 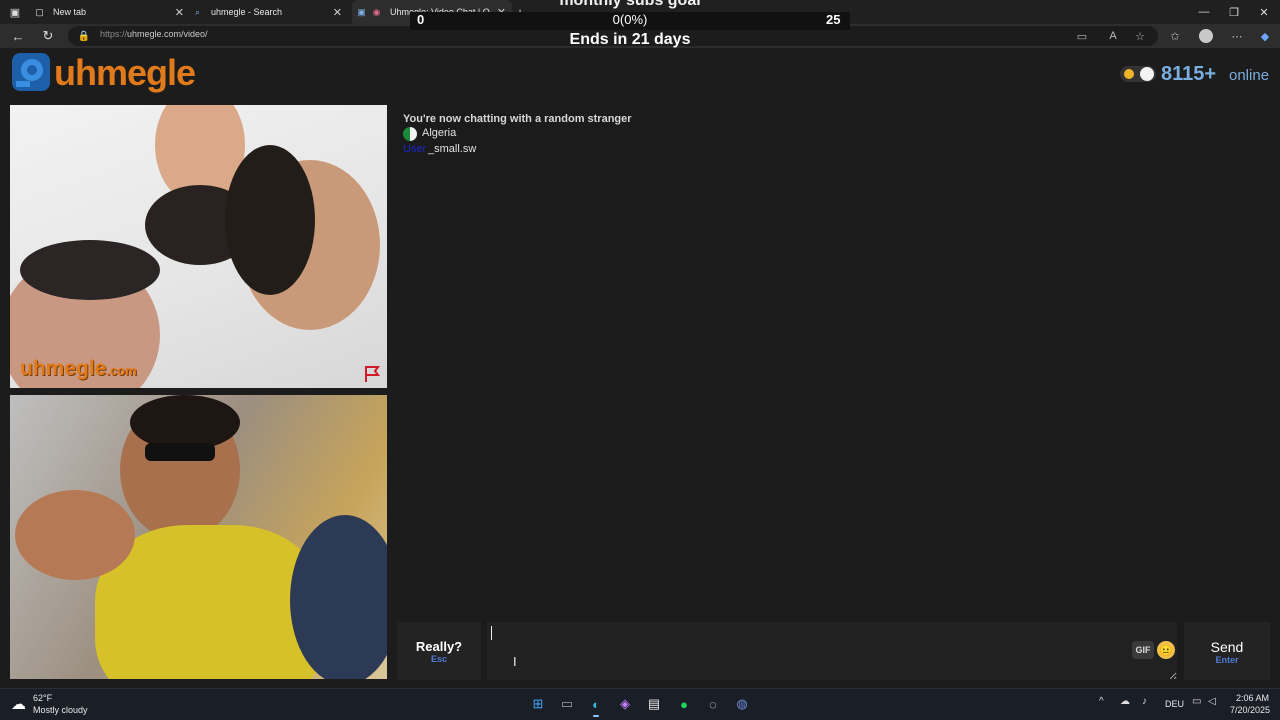 What do you see at coordinates (361, 11) in the screenshot?
I see `share-icon: ▣` at bounding box center [361, 11].